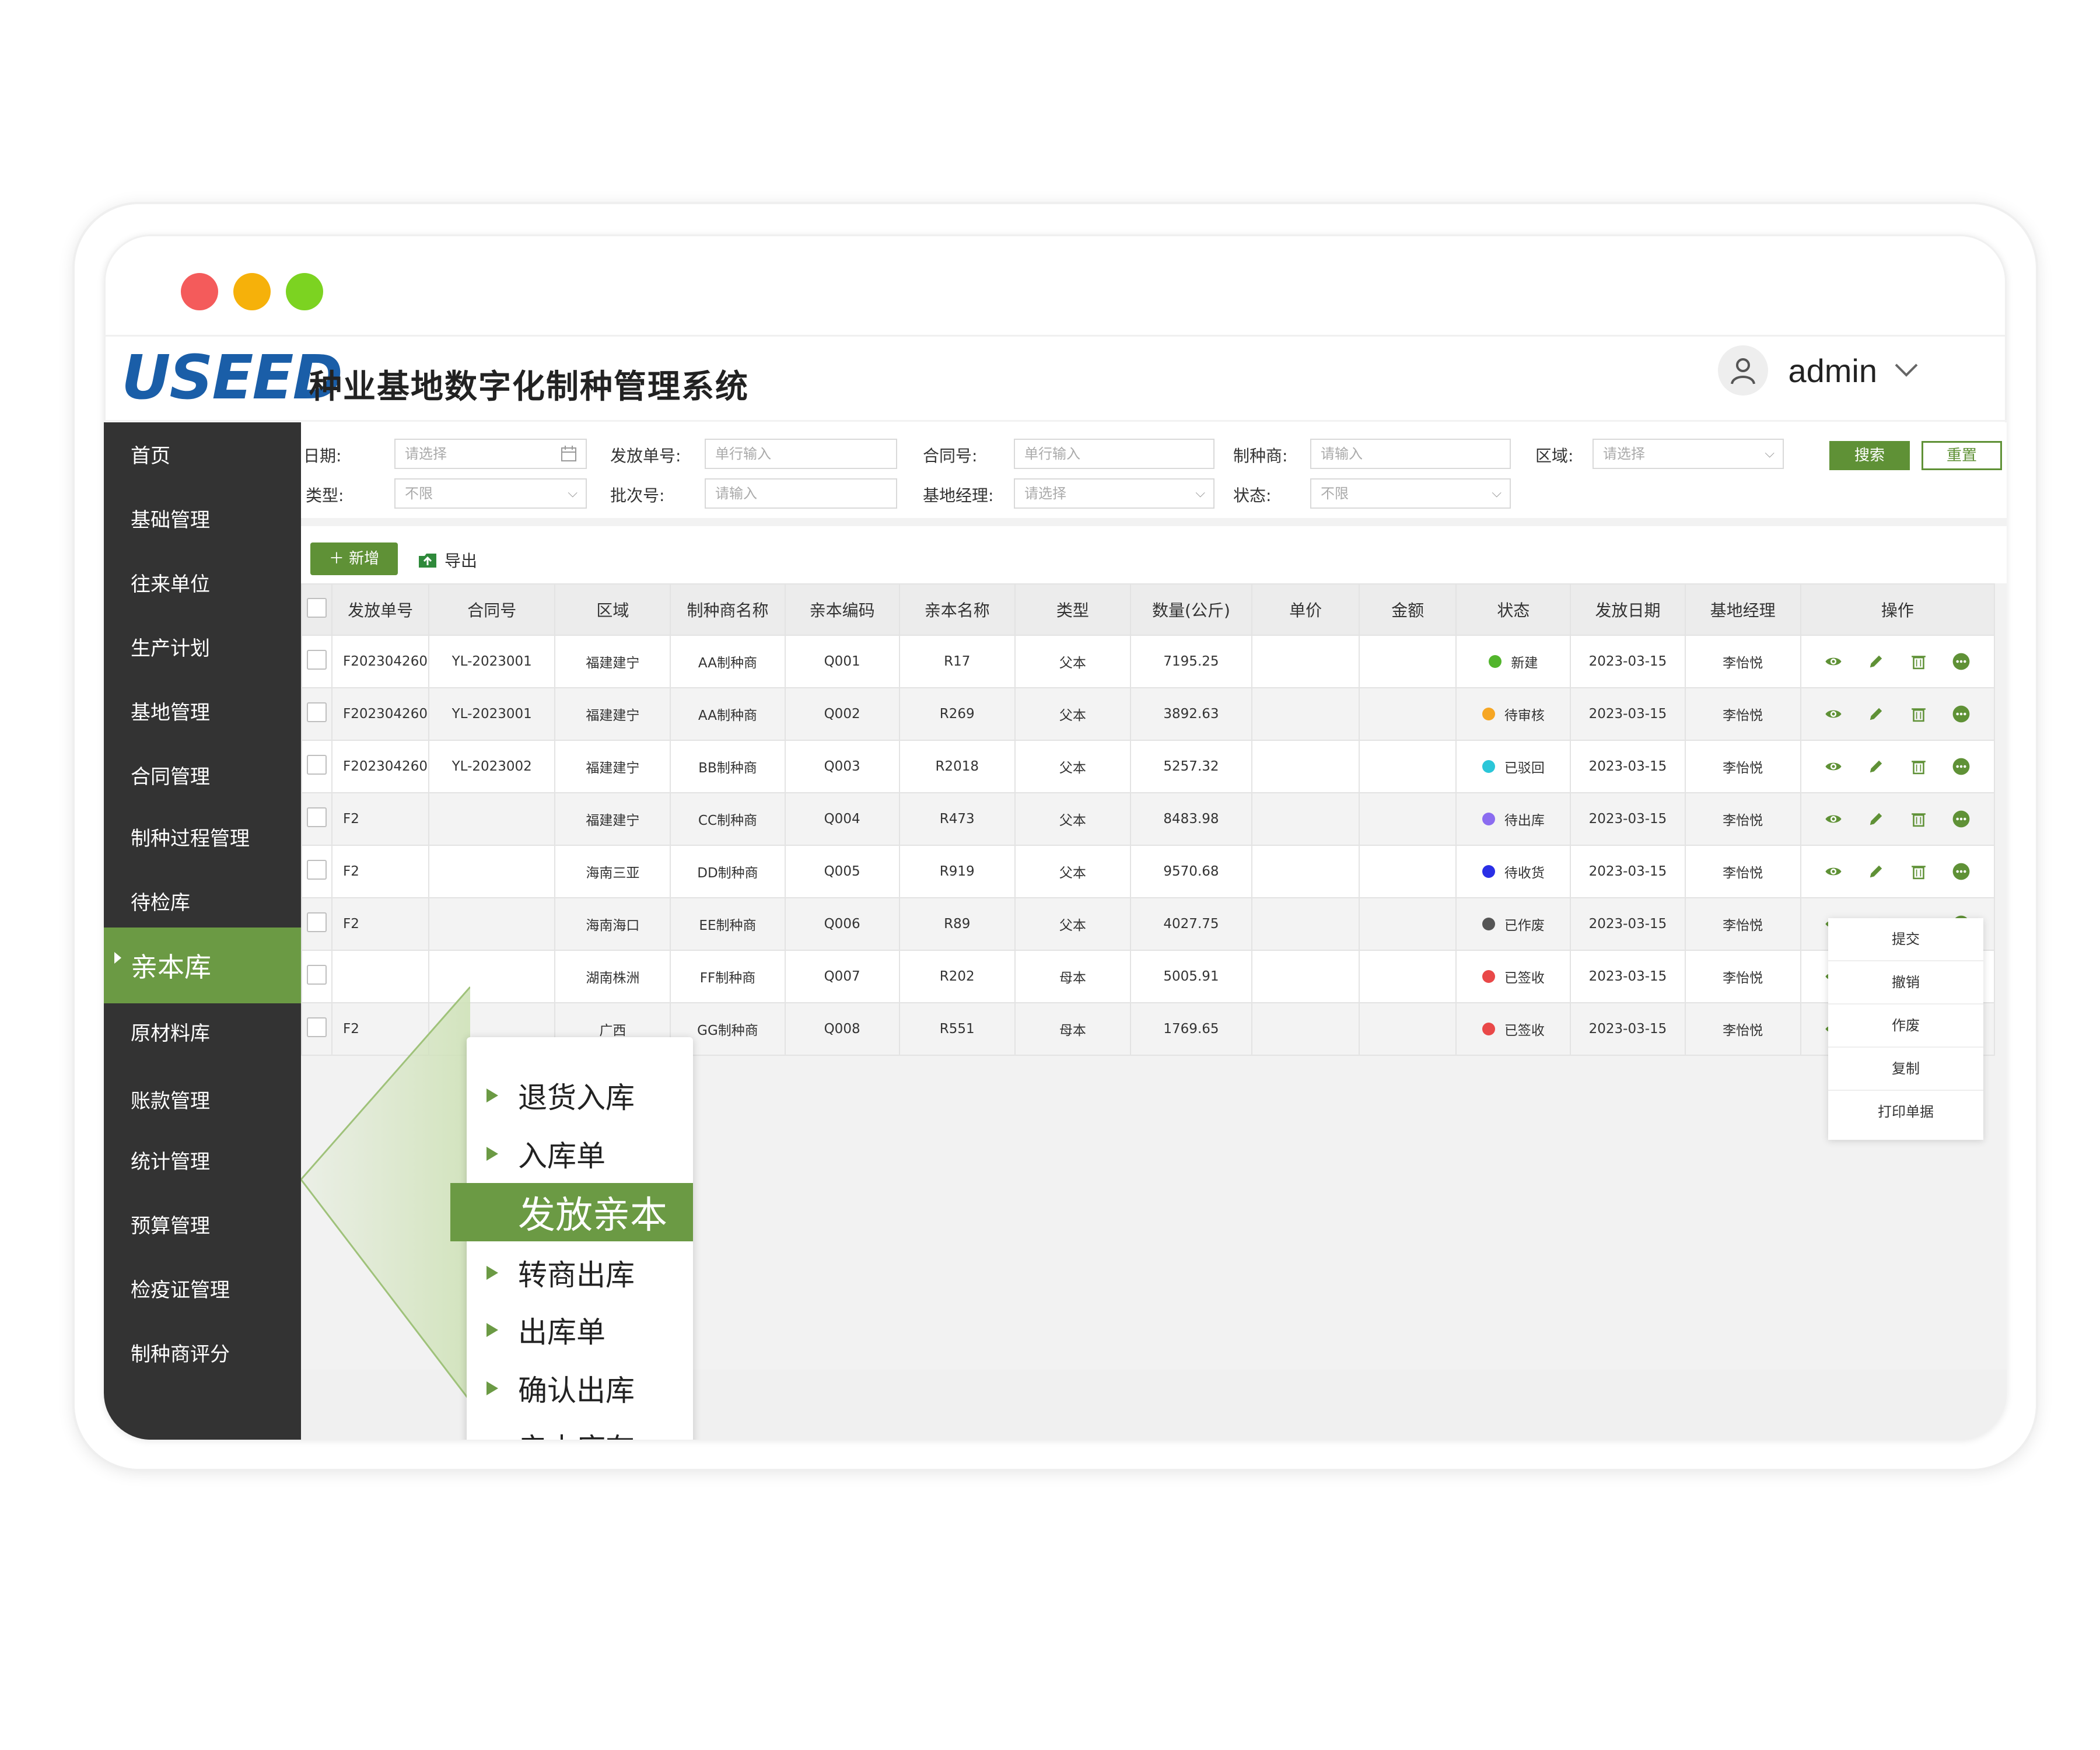 Image resolution: width=2100 pixels, height=1750 pixels. Describe the element at coordinates (202, 965) in the screenshot. I see `sidebar-item-8: 亲本库` at that location.